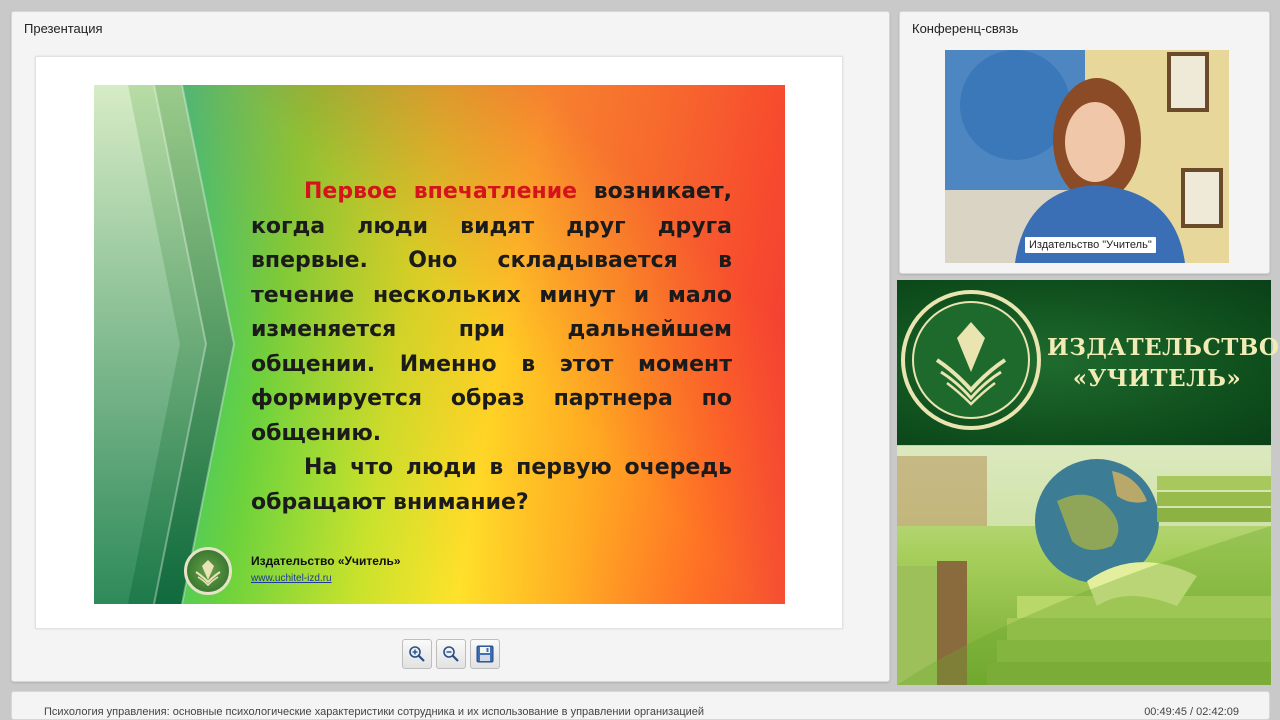  Describe the element at coordinates (1090, 245) in the screenshot. I see `video-caption: Издательство "Учитель"` at that location.